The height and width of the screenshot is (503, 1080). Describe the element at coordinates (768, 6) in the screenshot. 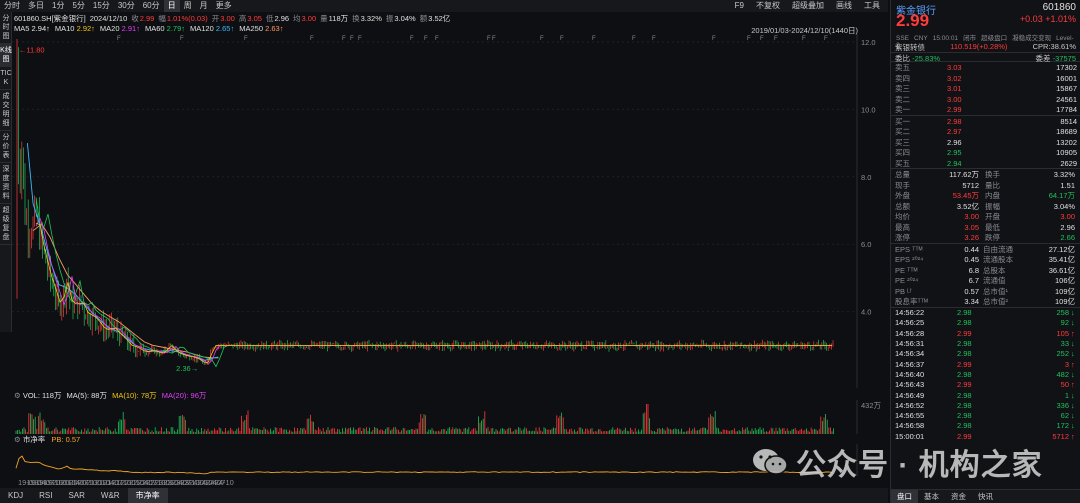

I see `toolbar-action-1: 不复权` at that location.